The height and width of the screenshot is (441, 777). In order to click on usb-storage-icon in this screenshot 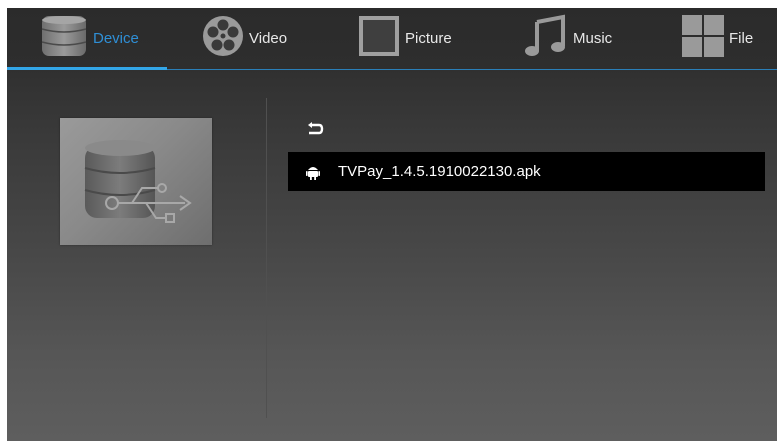, I will do `click(136, 194)`.